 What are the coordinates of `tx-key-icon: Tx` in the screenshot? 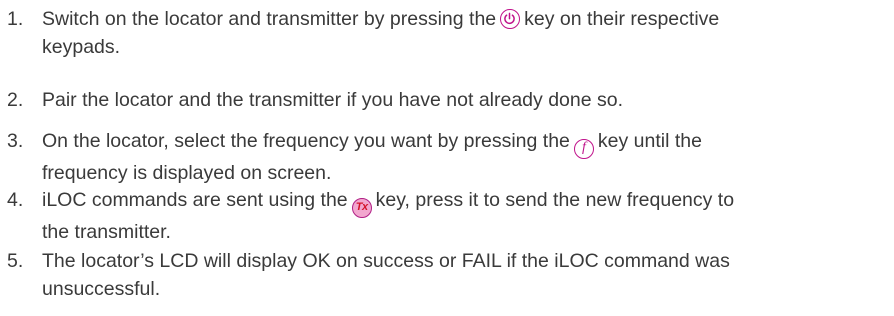 It's located at (361, 208).